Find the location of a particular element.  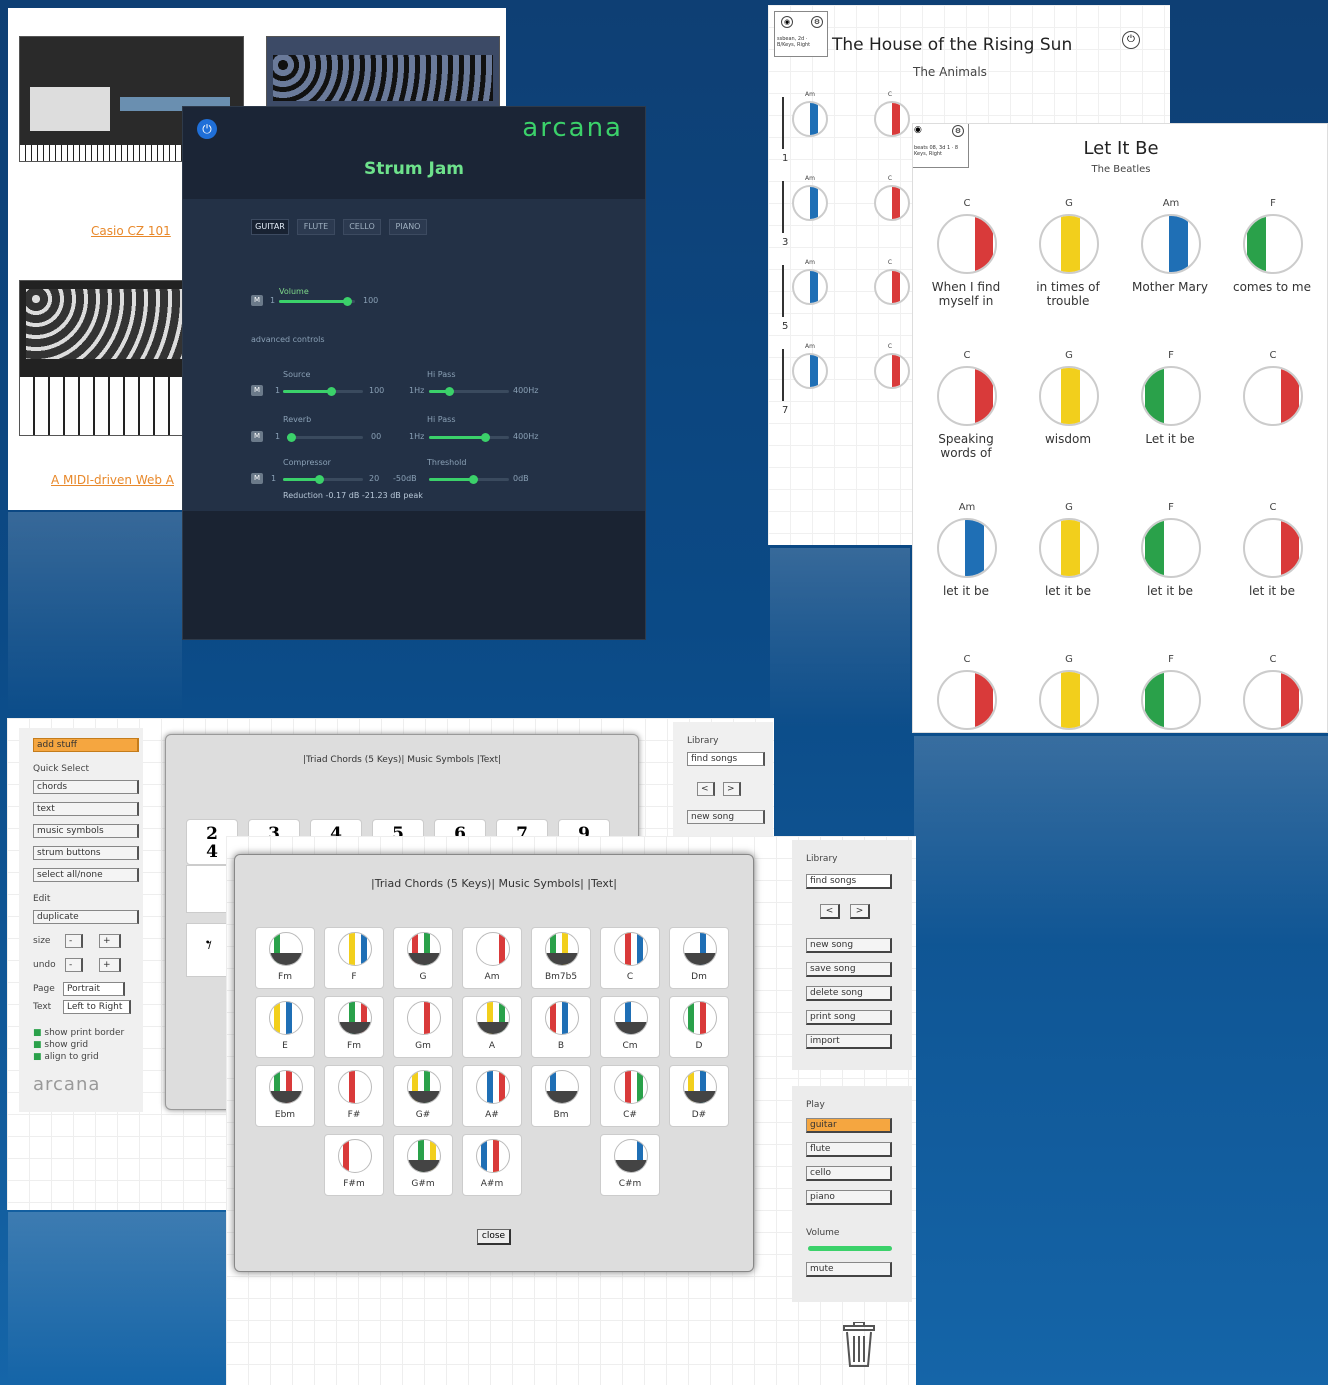

reverb-slider is located at coordinates (324, 437).